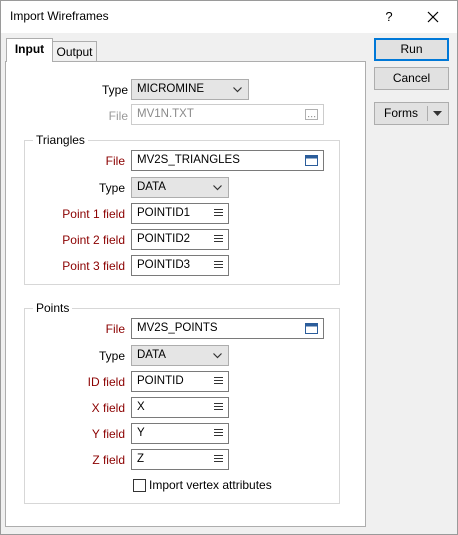 This screenshot has width=458, height=535. I want to click on points-file-field: MV2S_POINTS, so click(227, 328).